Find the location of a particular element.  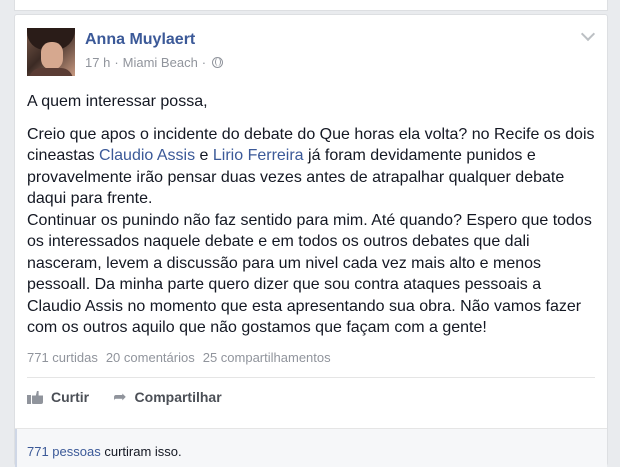

link-claudio-assis: Claudio Assis is located at coordinates (147, 155).